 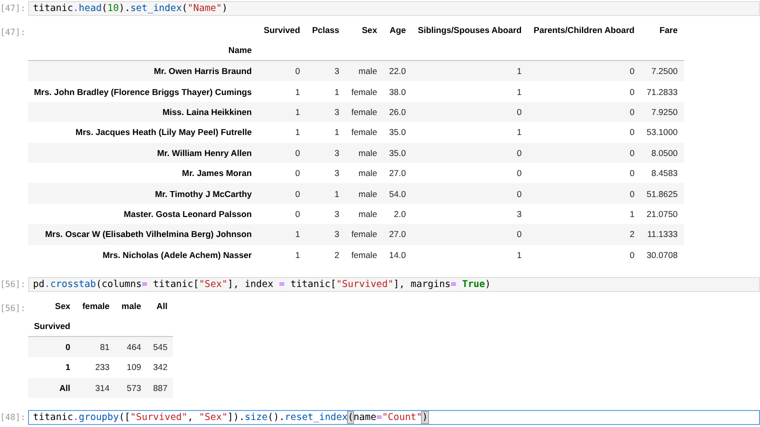 I want to click on column-header: male, so click(x=131, y=306).